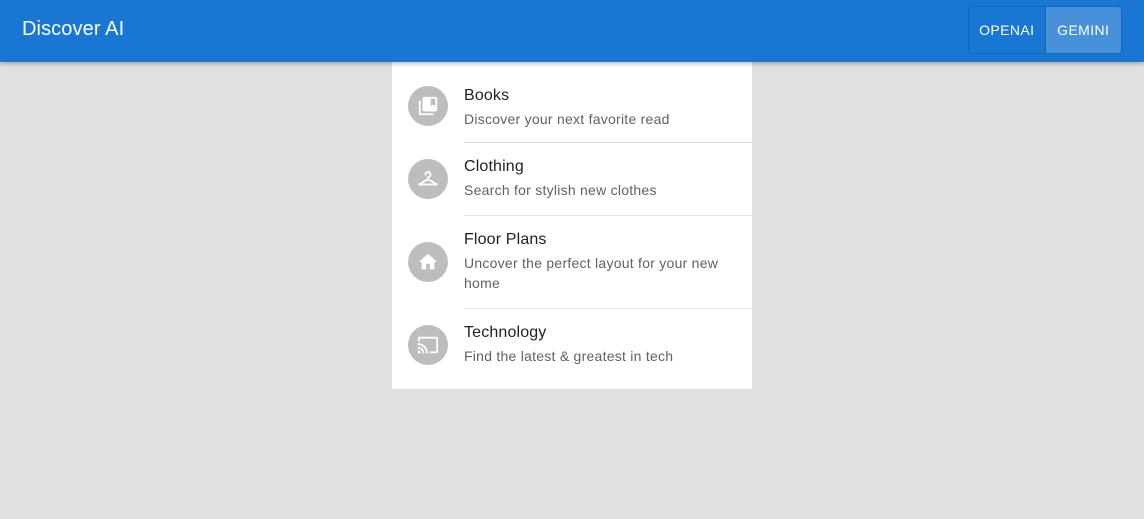 Image resolution: width=1144 pixels, height=519 pixels. Describe the element at coordinates (494, 166) in the screenshot. I see `list-item-title: Clothing` at that location.